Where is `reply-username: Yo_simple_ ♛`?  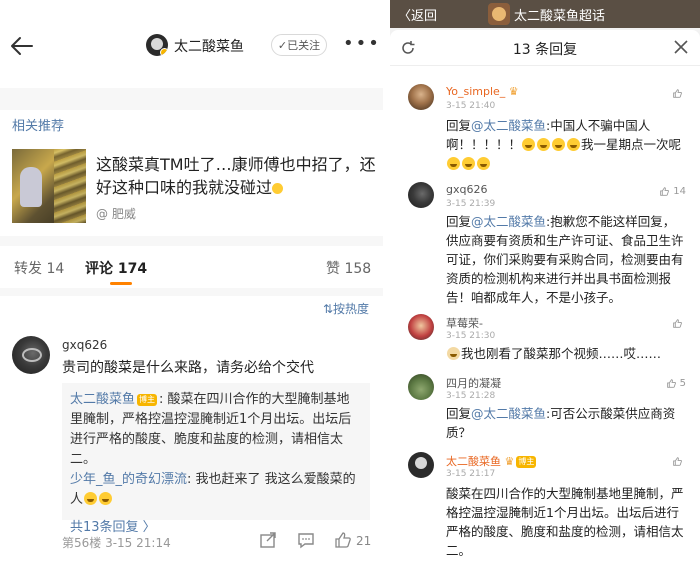 reply-username: Yo_simple_ ♛ is located at coordinates (482, 91).